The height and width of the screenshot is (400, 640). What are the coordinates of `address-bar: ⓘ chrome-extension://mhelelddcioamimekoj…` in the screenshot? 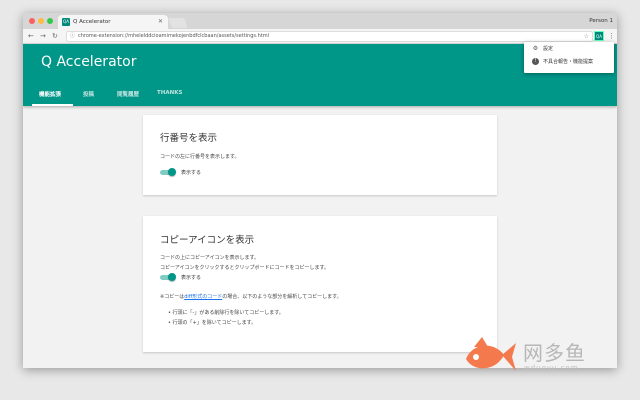 It's located at (329, 36).